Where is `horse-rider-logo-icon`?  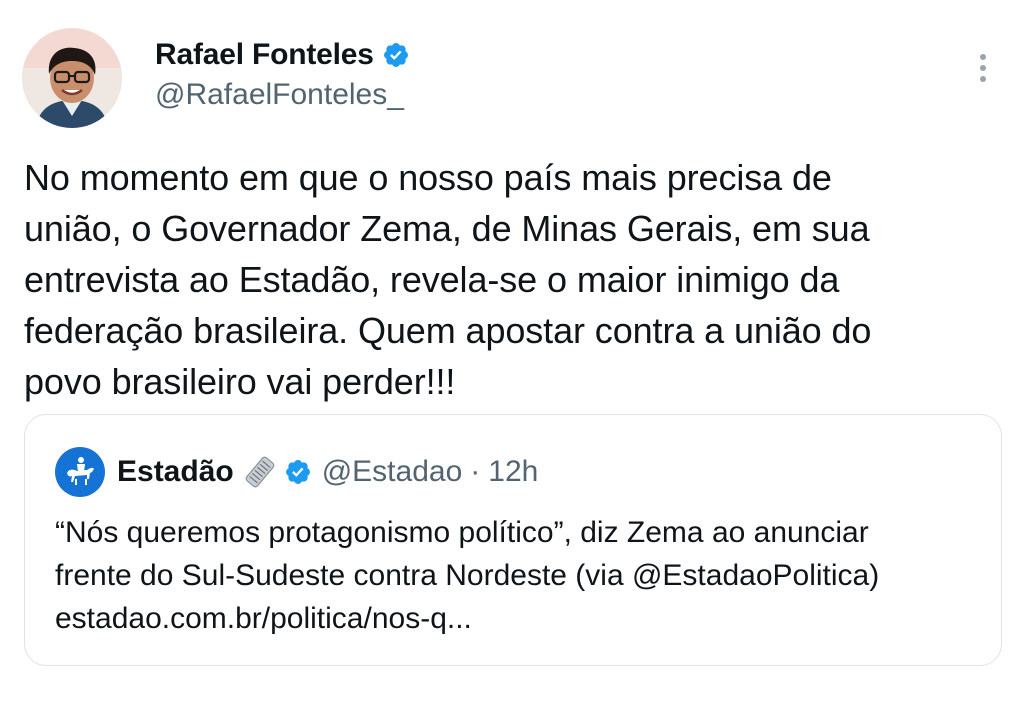 horse-rider-logo-icon is located at coordinates (80, 471).